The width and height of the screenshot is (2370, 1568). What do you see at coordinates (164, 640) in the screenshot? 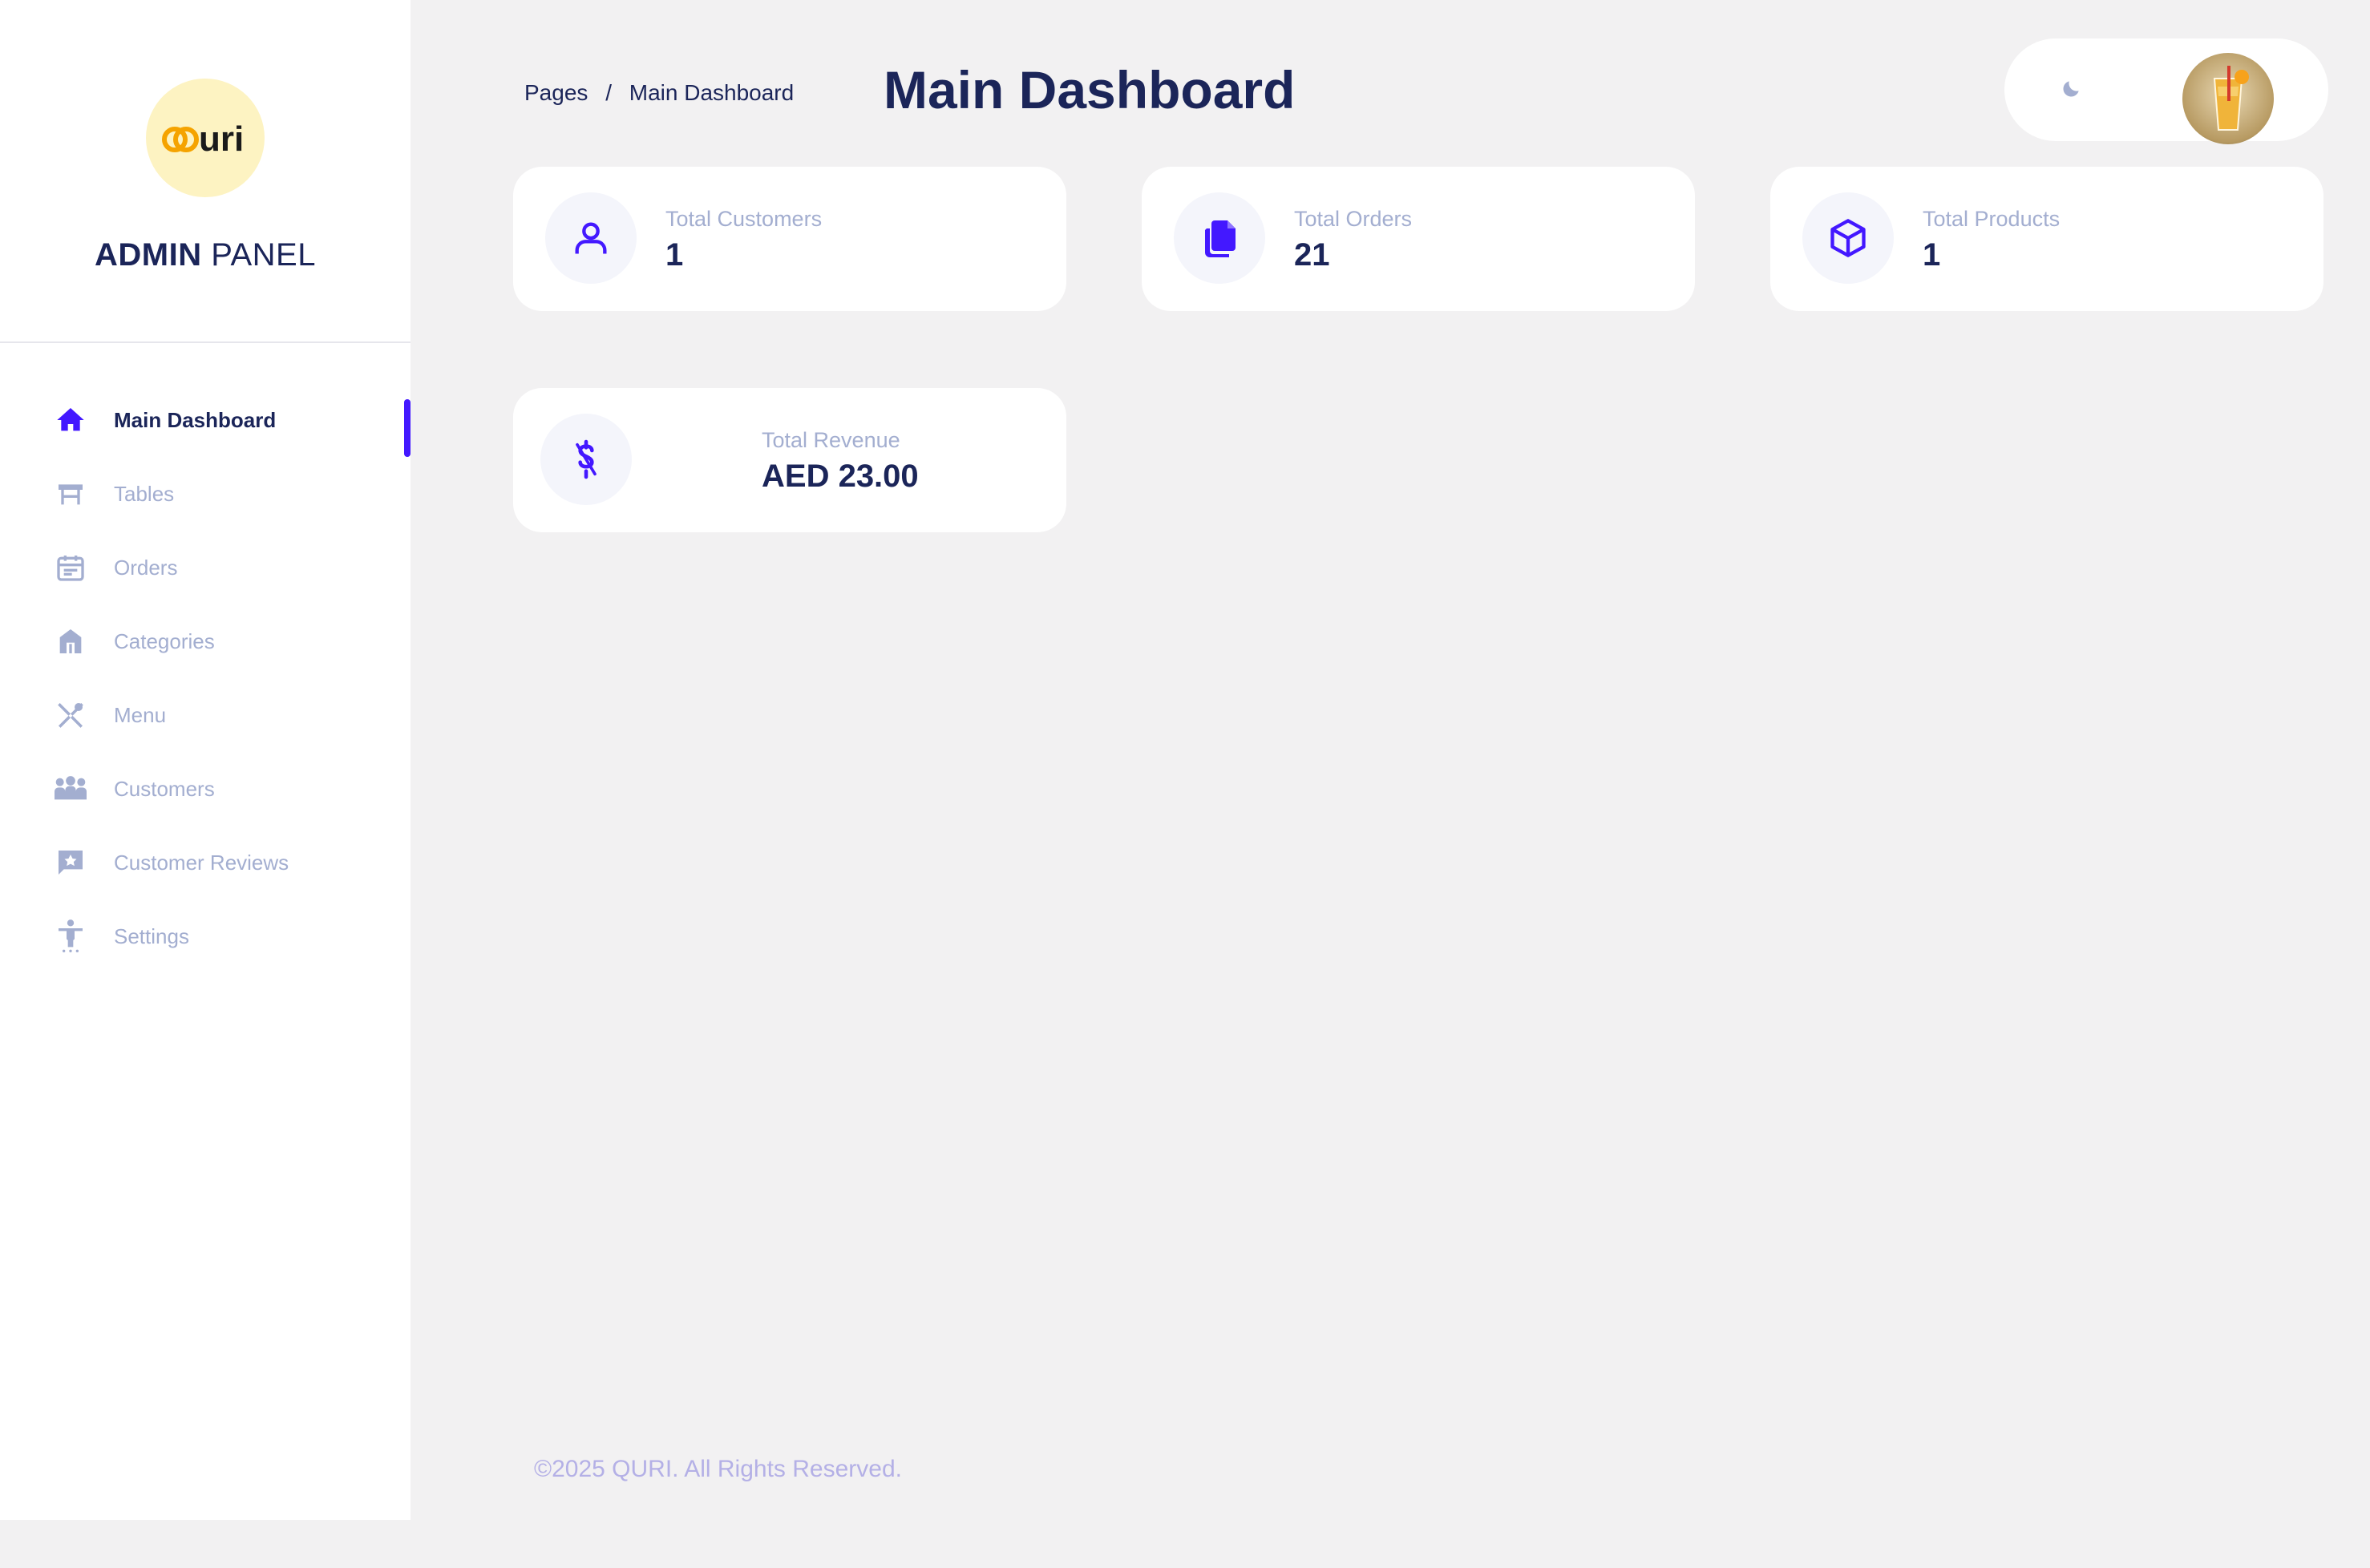
I see `sidebar-item-label: Categories` at bounding box center [164, 640].